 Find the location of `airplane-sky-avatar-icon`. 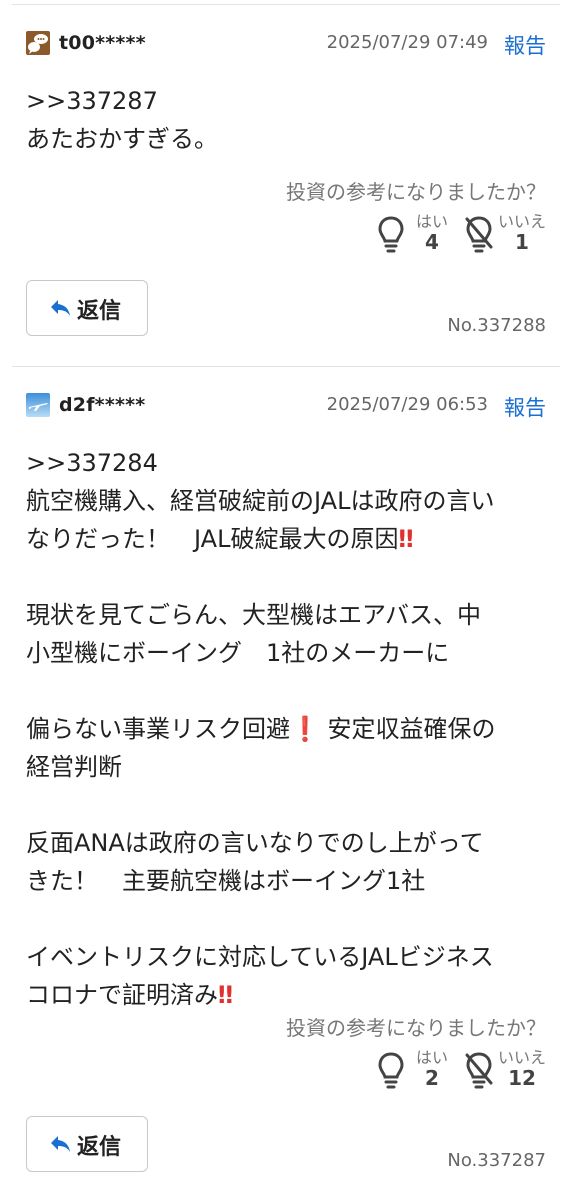

airplane-sky-avatar-icon is located at coordinates (38, 405).